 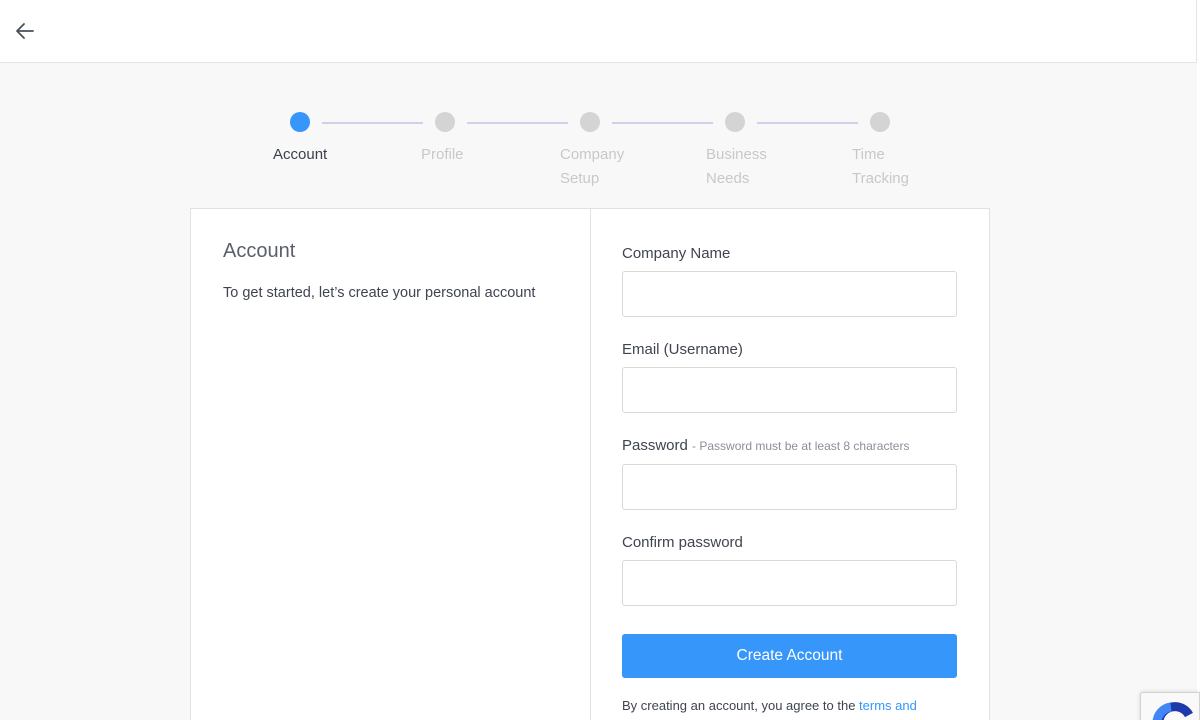 What do you see at coordinates (789, 390) in the screenshot?
I see `email-input` at bounding box center [789, 390].